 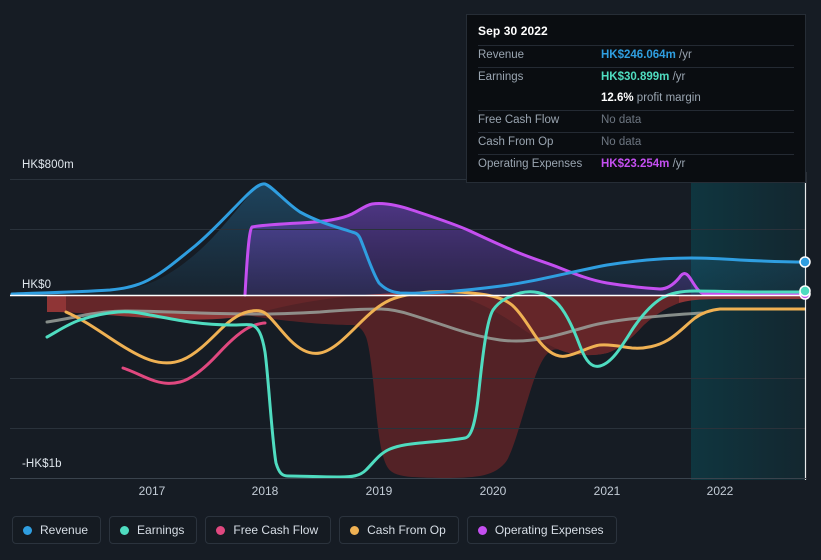 What do you see at coordinates (64, 530) in the screenshot?
I see `legend-label-revenue: Revenue` at bounding box center [64, 530].